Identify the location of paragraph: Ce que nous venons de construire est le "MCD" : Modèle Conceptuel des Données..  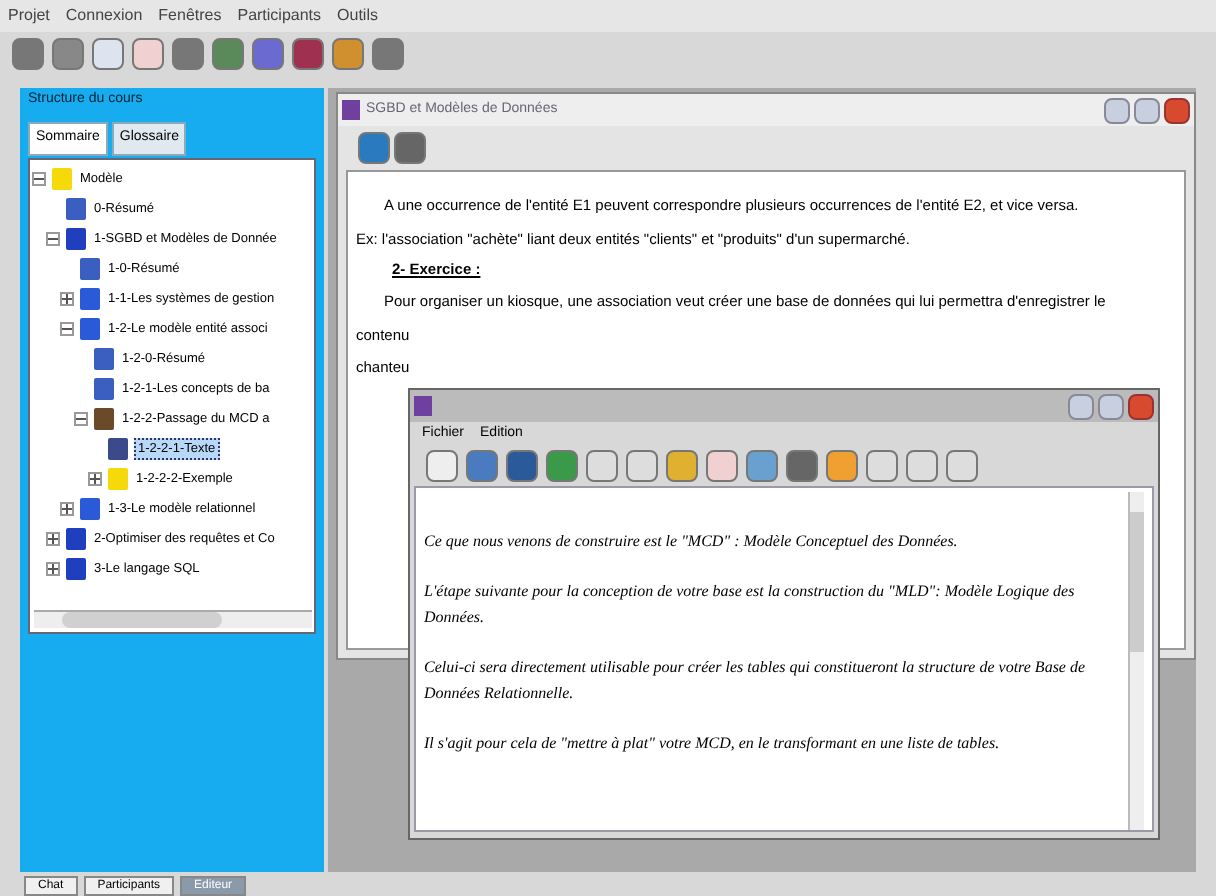
(692, 542).